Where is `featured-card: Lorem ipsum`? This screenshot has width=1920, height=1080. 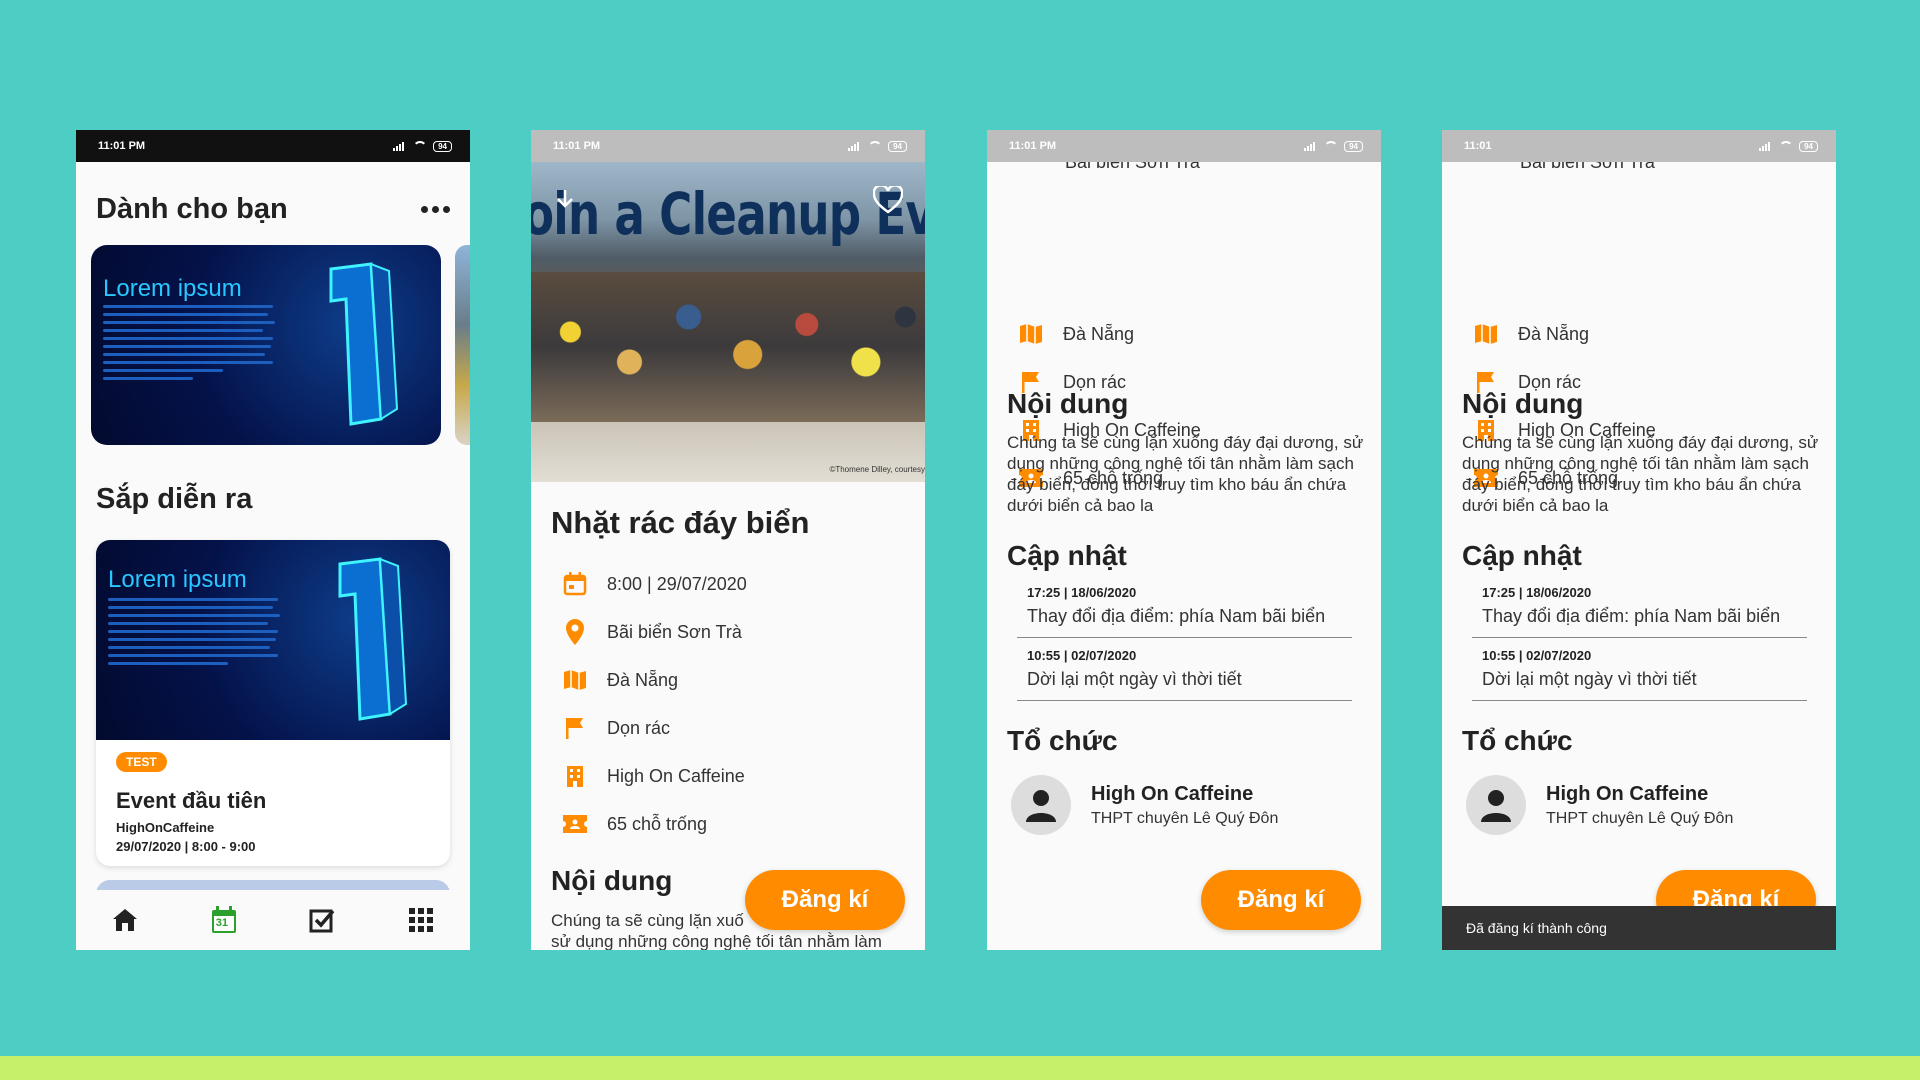 featured-card: Lorem ipsum is located at coordinates (266, 345).